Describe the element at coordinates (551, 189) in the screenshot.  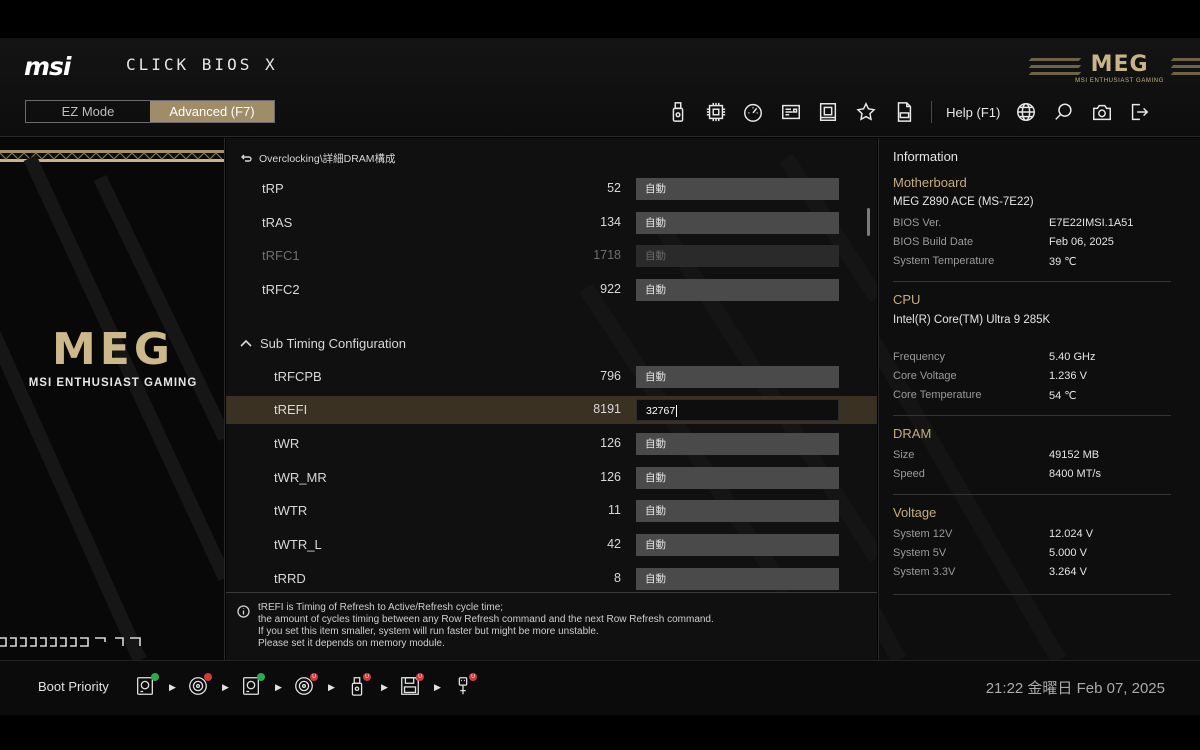
I see `setting-row-trp: tRP 52 自動` at that location.